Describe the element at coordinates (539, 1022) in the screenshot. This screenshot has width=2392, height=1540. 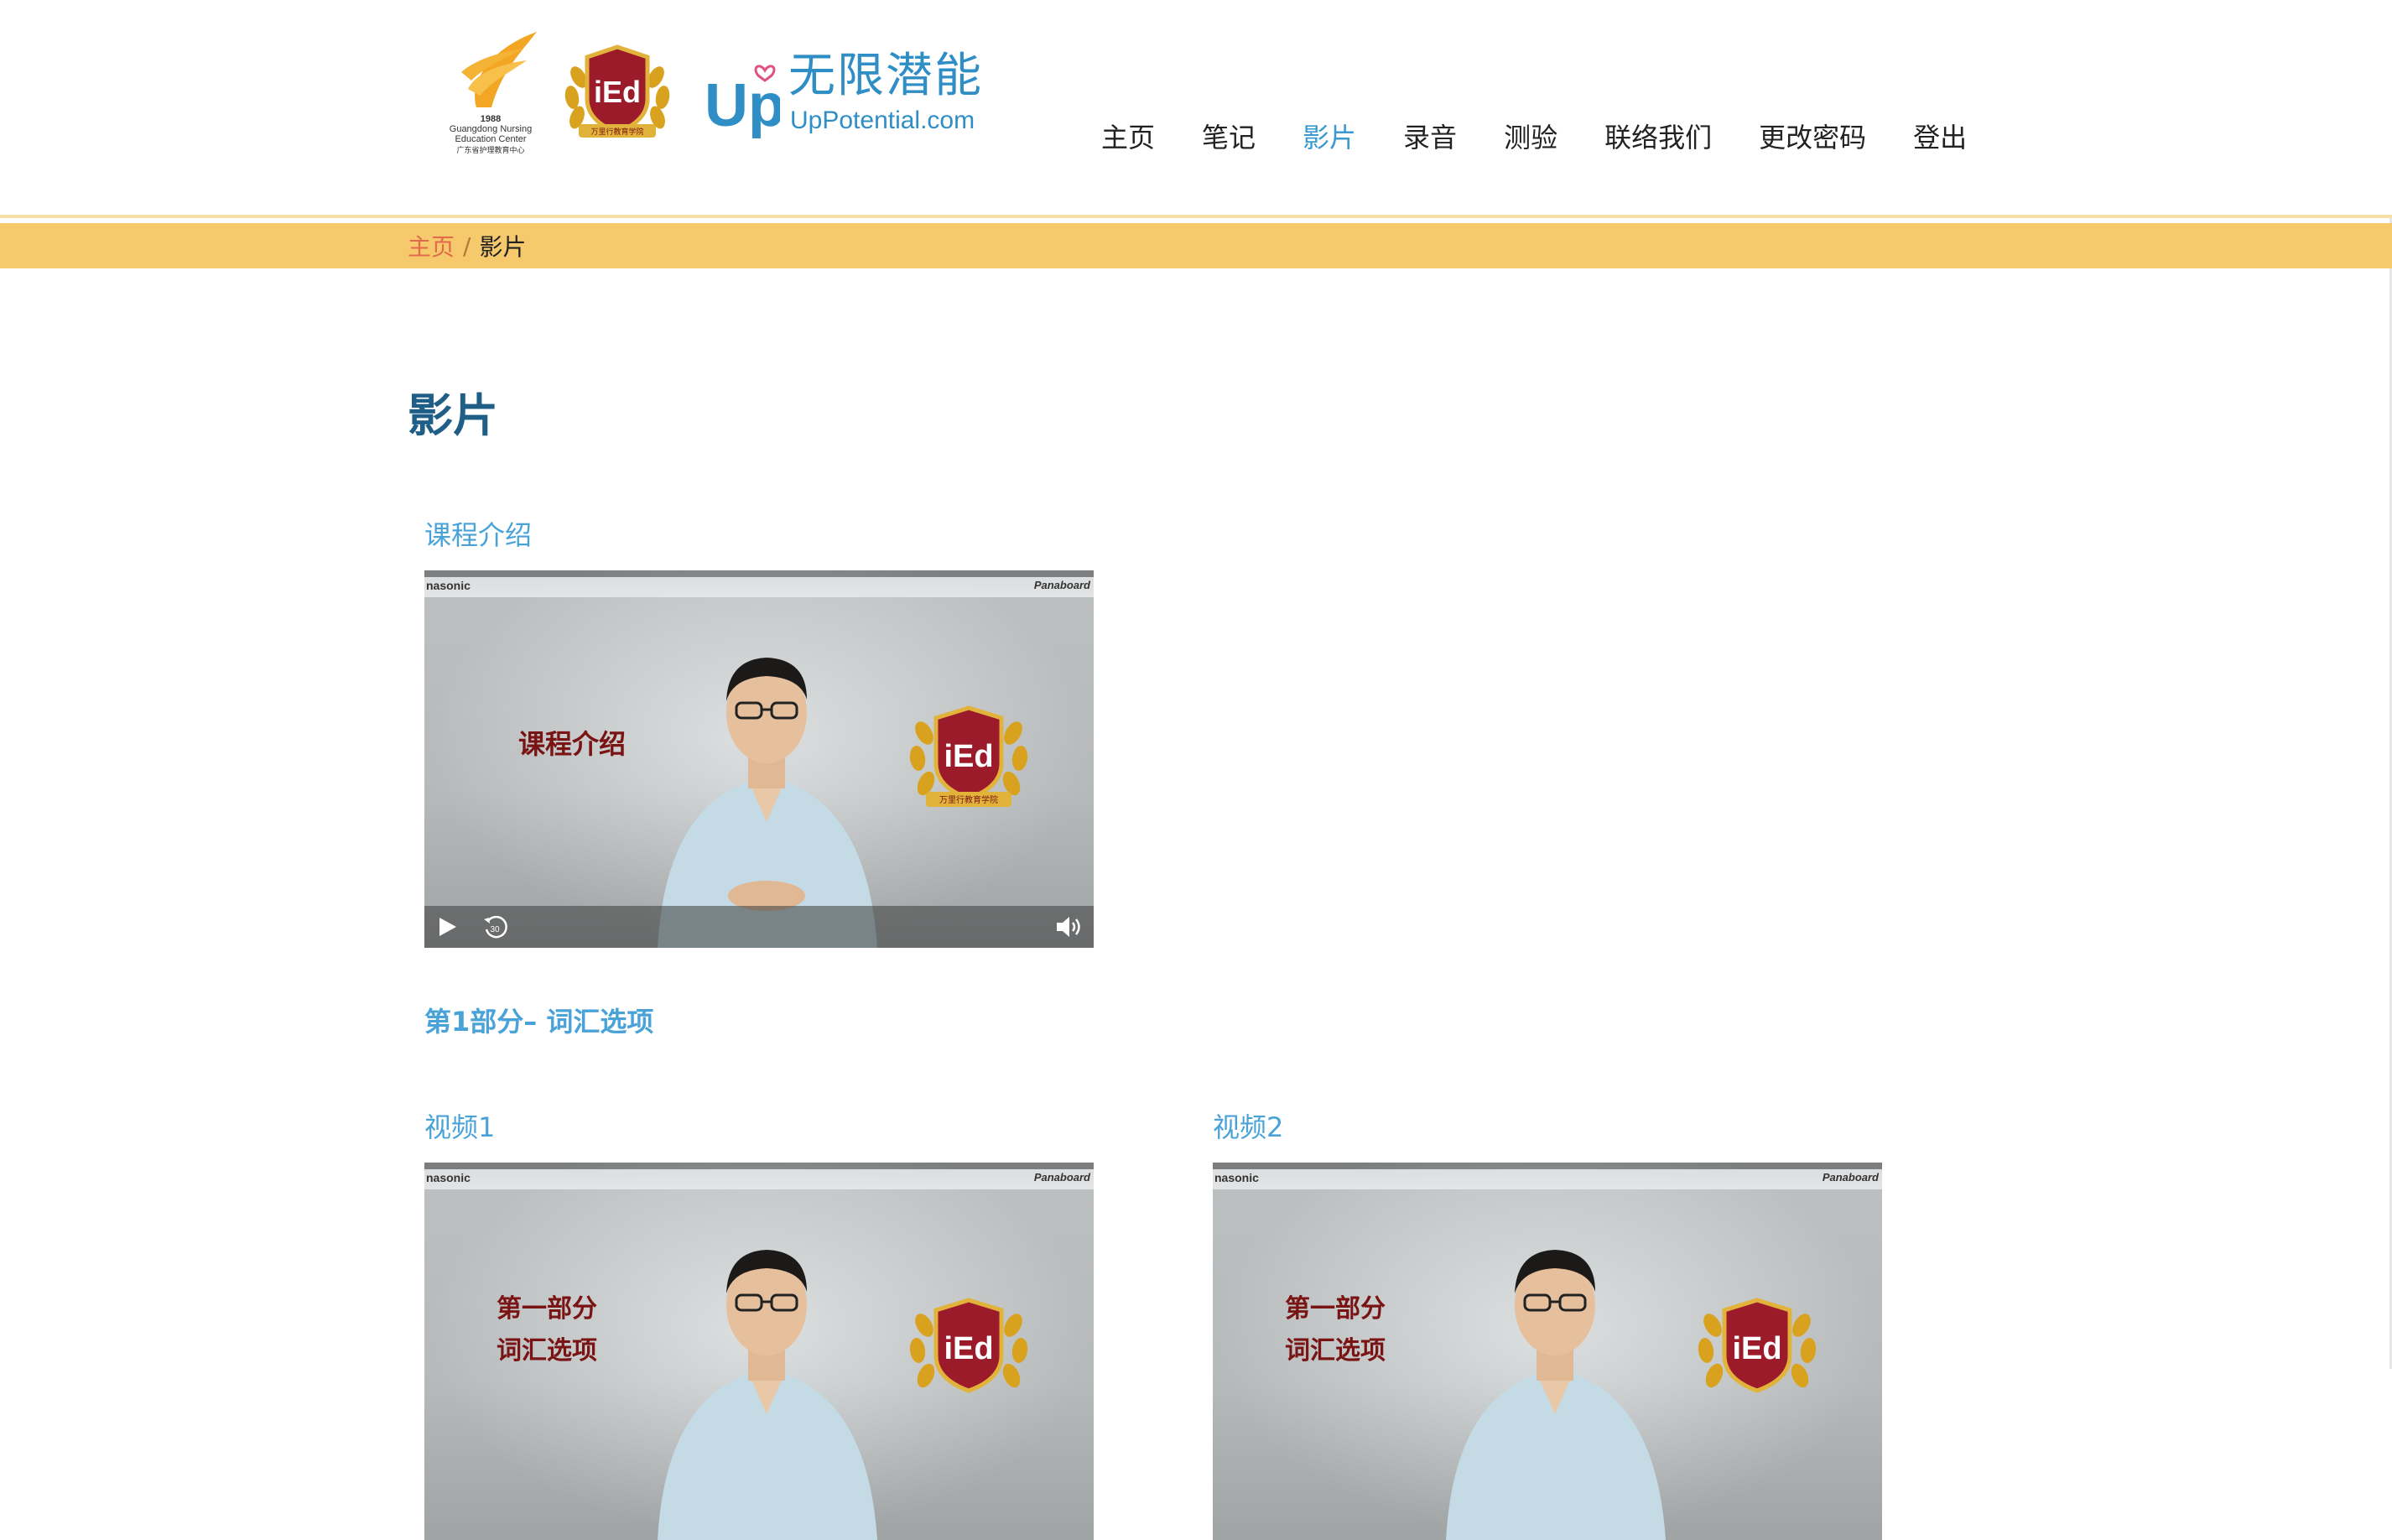
I see `section-heading-part1: 第1部分– 词汇选项` at that location.